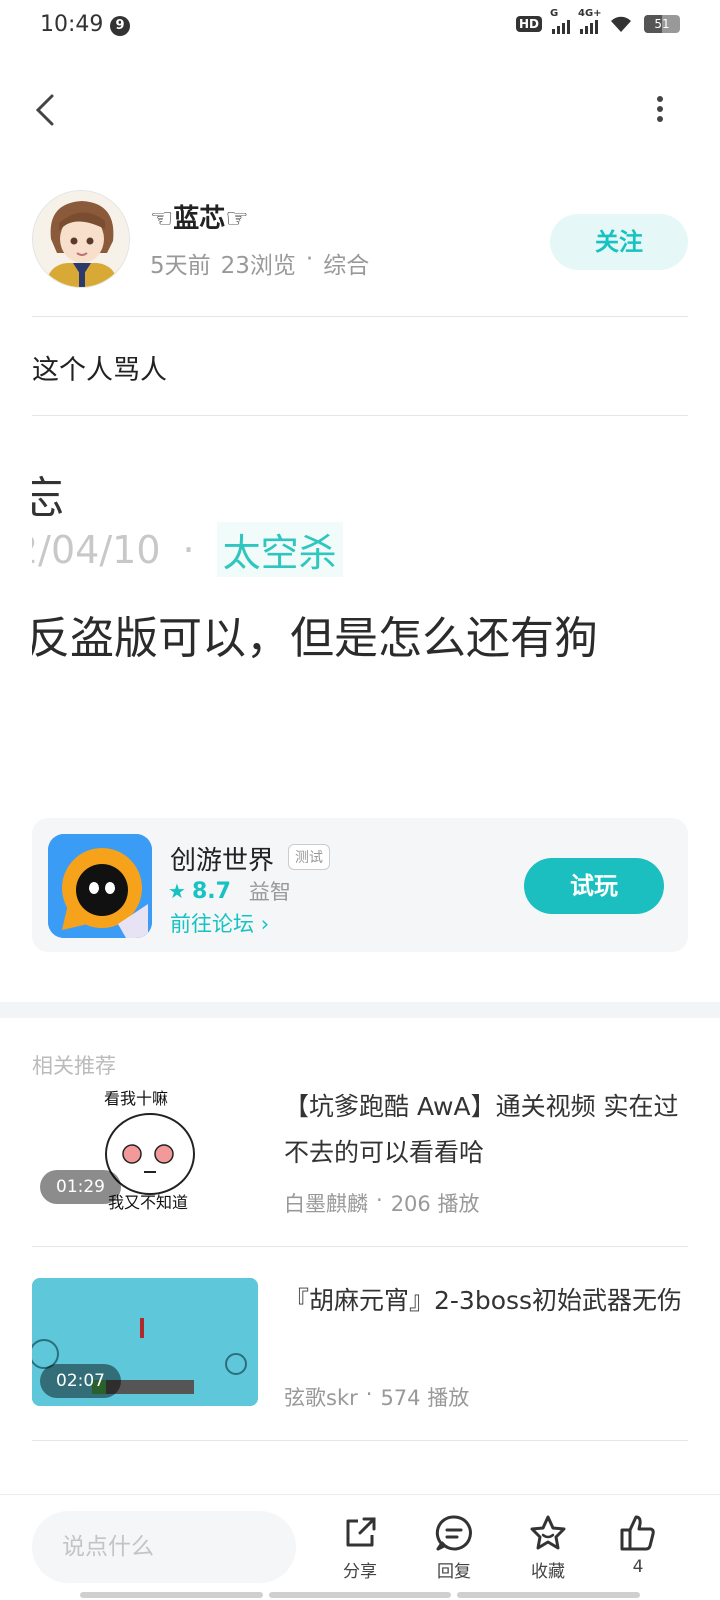 The width and height of the screenshot is (720, 1600). What do you see at coordinates (619, 242) in the screenshot?
I see `follow-button: 关注` at bounding box center [619, 242].